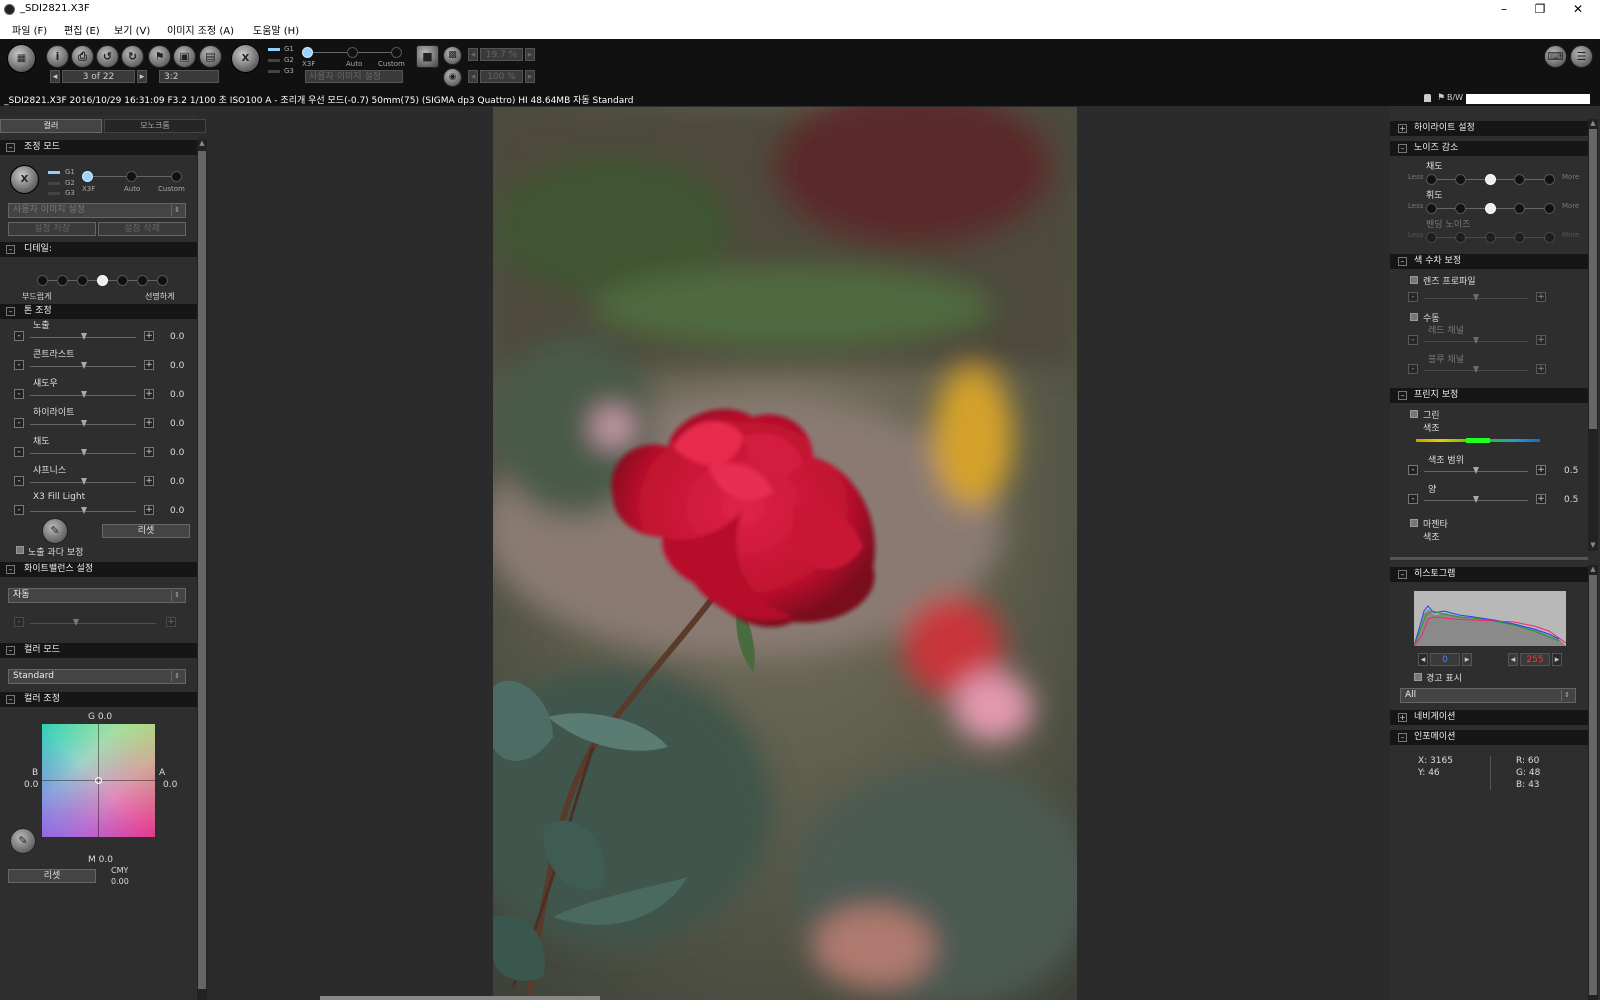  Describe the element at coordinates (149, 481) in the screenshot. I see `sharpness-plus-button: +` at that location.